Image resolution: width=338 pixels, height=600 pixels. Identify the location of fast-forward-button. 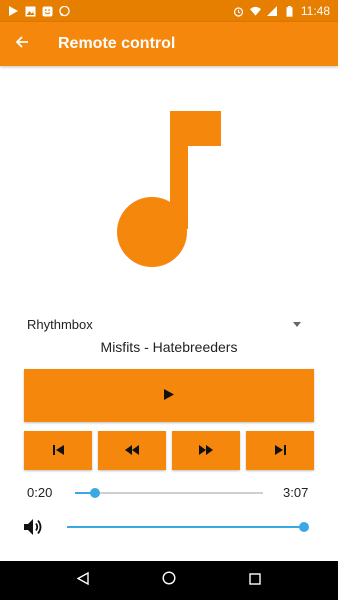
(206, 450).